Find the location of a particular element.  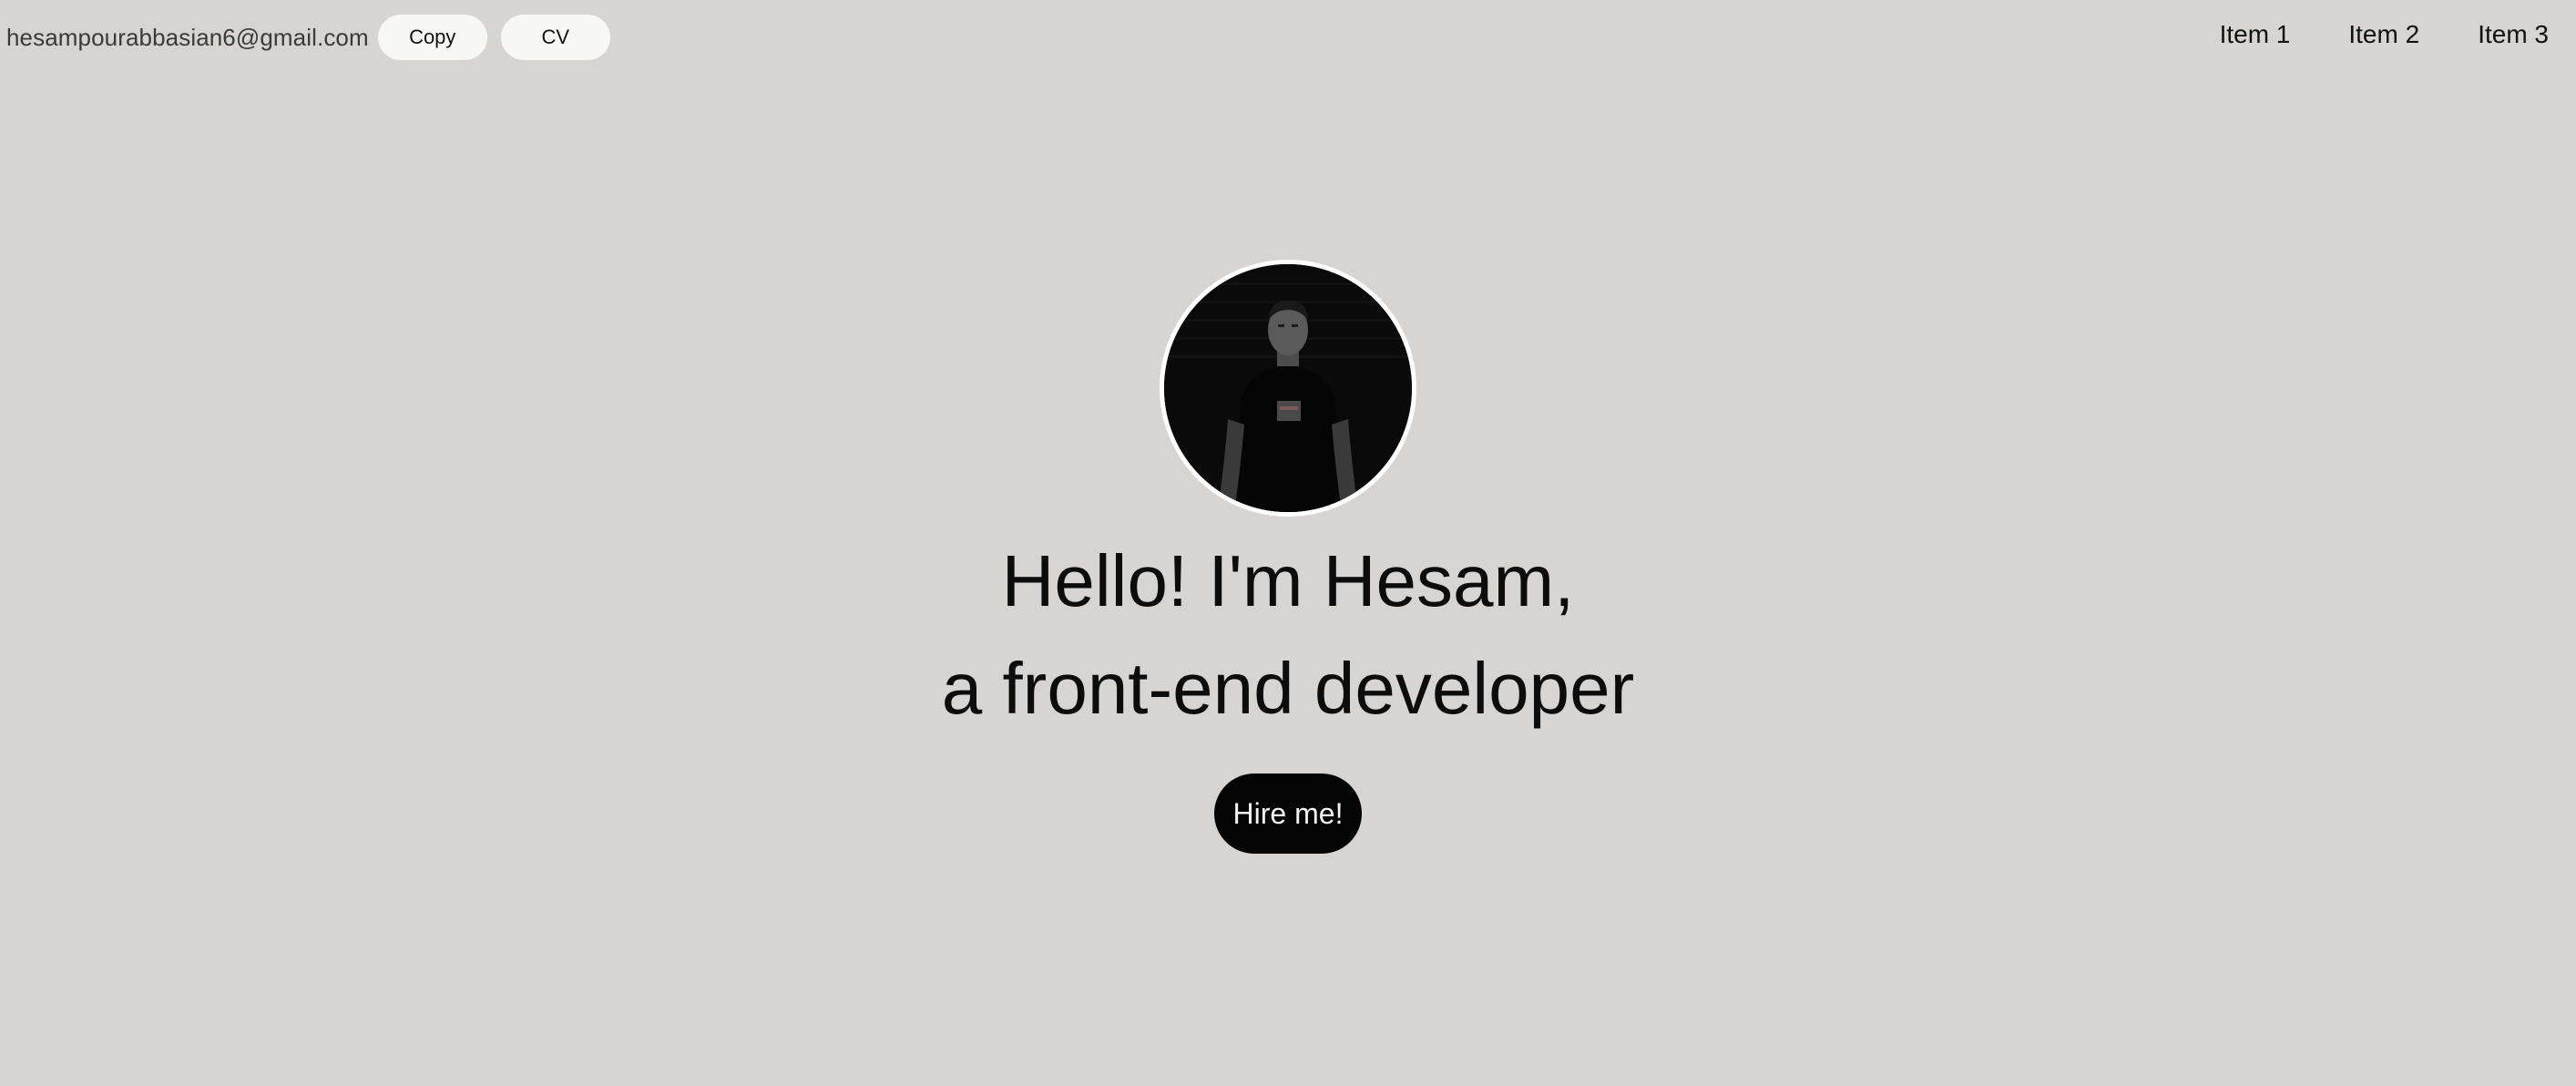

email-address: hesampourabbasian6@gmail.com is located at coordinates (187, 37).